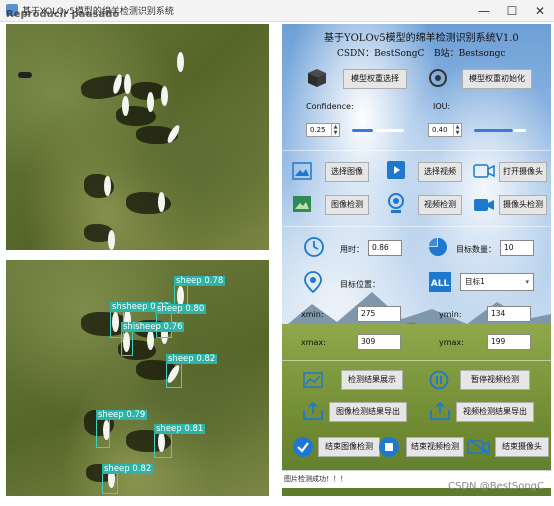  I want to click on ymin-label: ymin:, so click(450, 314).